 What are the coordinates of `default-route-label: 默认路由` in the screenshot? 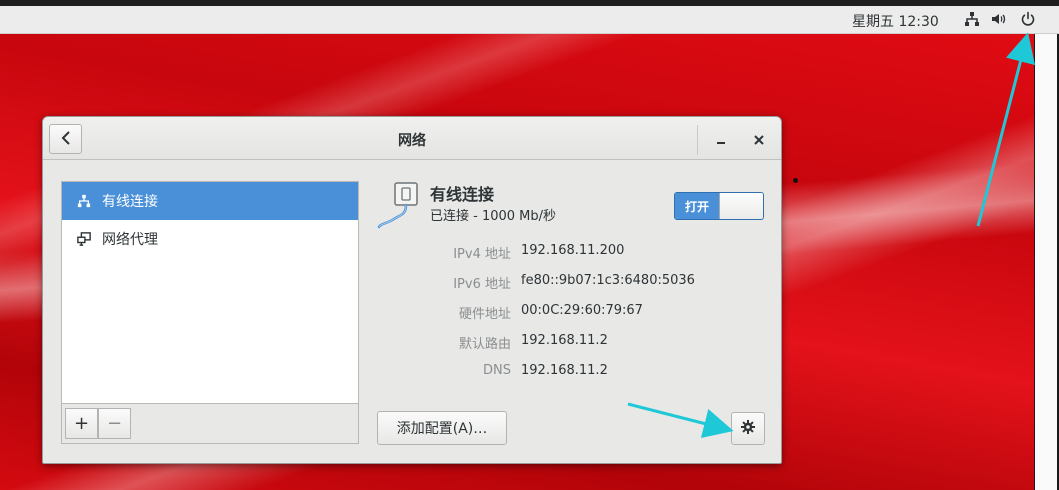 It's located at (484, 344).